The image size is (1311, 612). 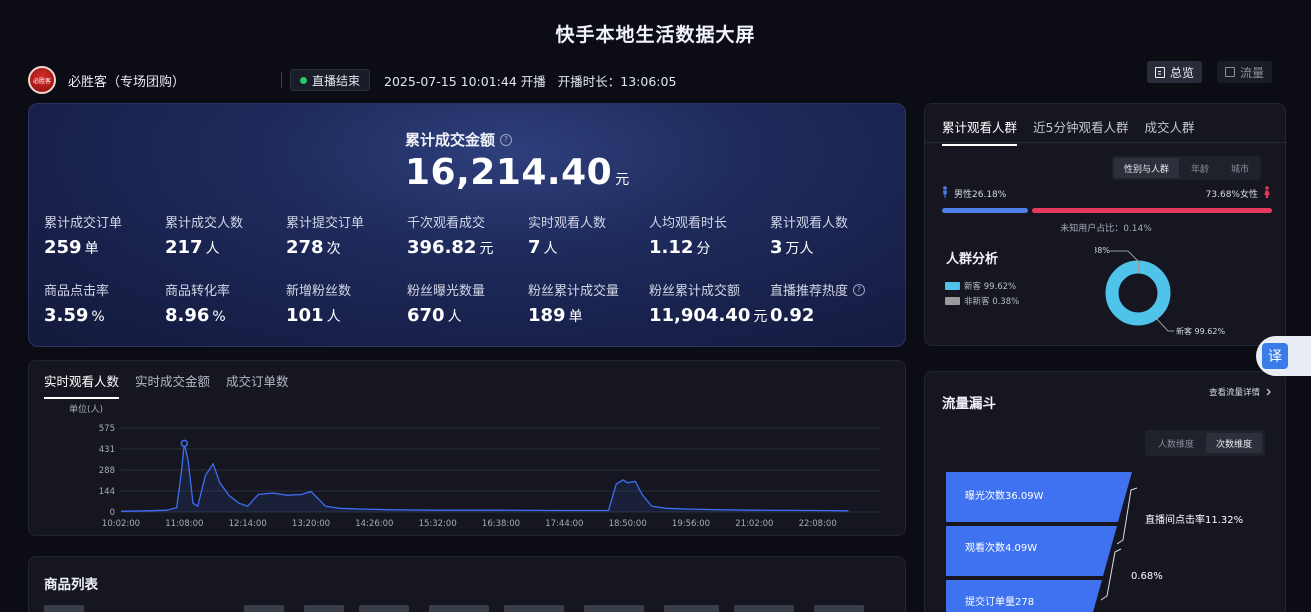 I want to click on live-duration: 开播时长：13:06:05, so click(x=617, y=81).